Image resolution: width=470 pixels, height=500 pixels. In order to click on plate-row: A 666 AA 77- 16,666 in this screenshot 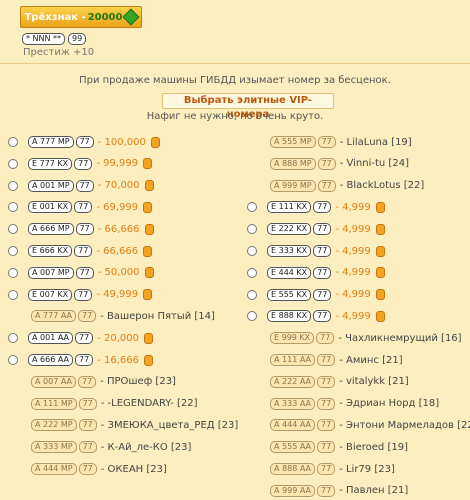, I will do `click(80, 360)`.